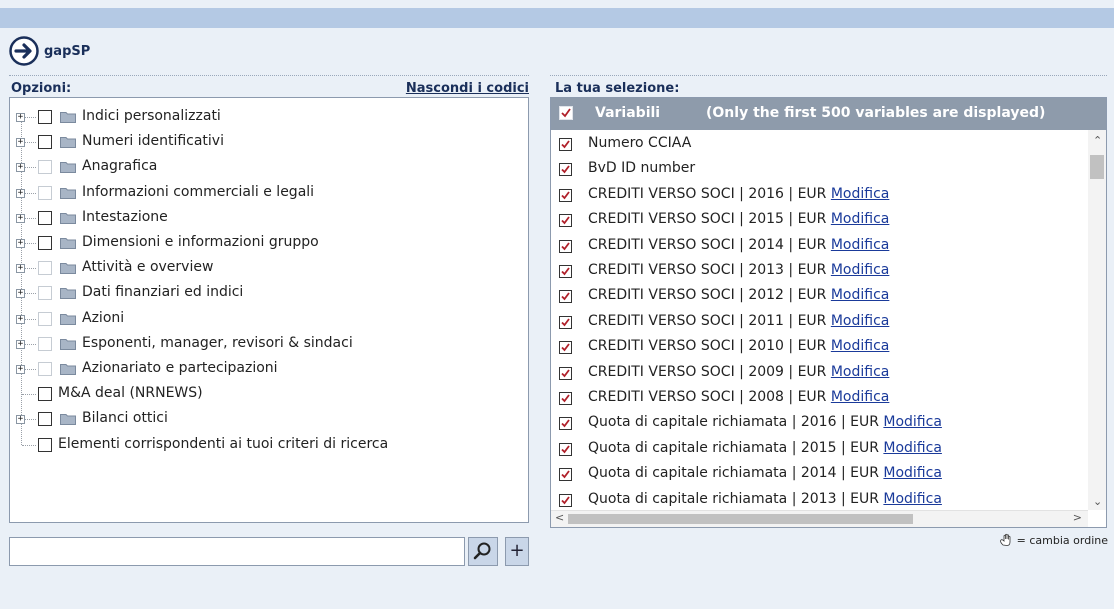 The height and width of the screenshot is (609, 1114). I want to click on variable-text: CREDITI VERSO SOCI | 2013 | EUR, so click(707, 270).